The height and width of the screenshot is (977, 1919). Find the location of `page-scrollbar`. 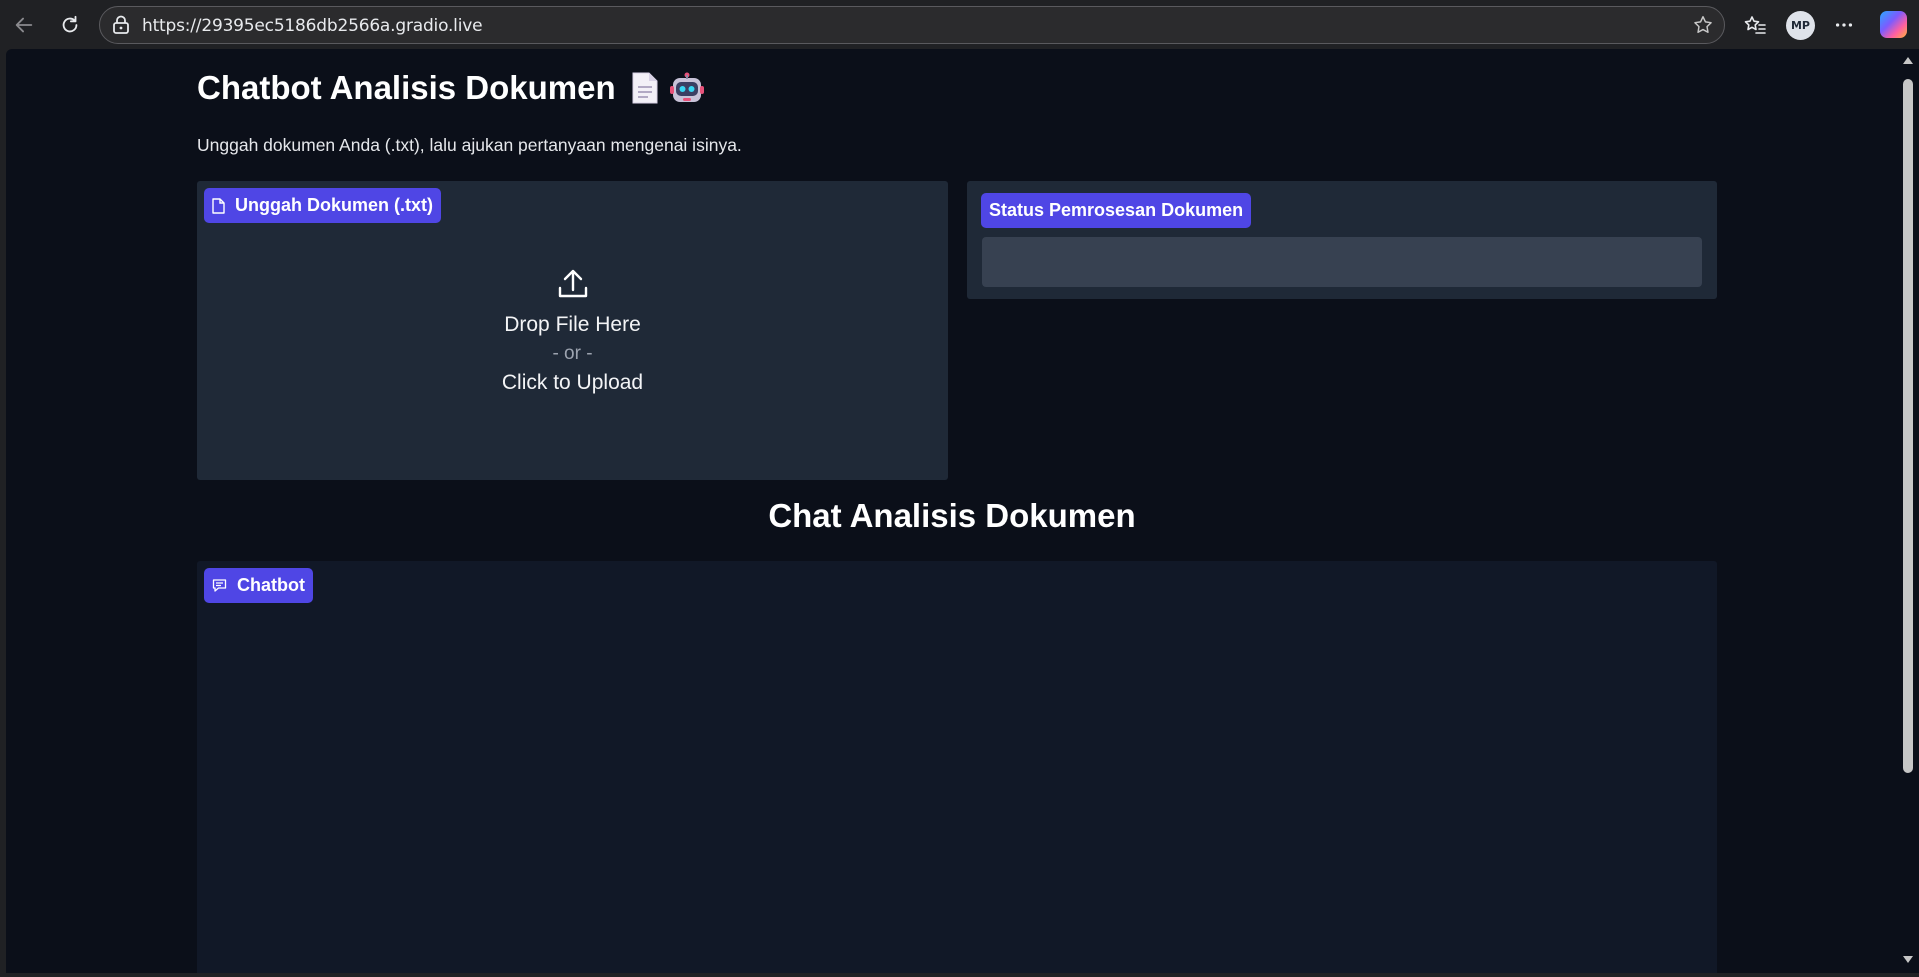

page-scrollbar is located at coordinates (1908, 511).